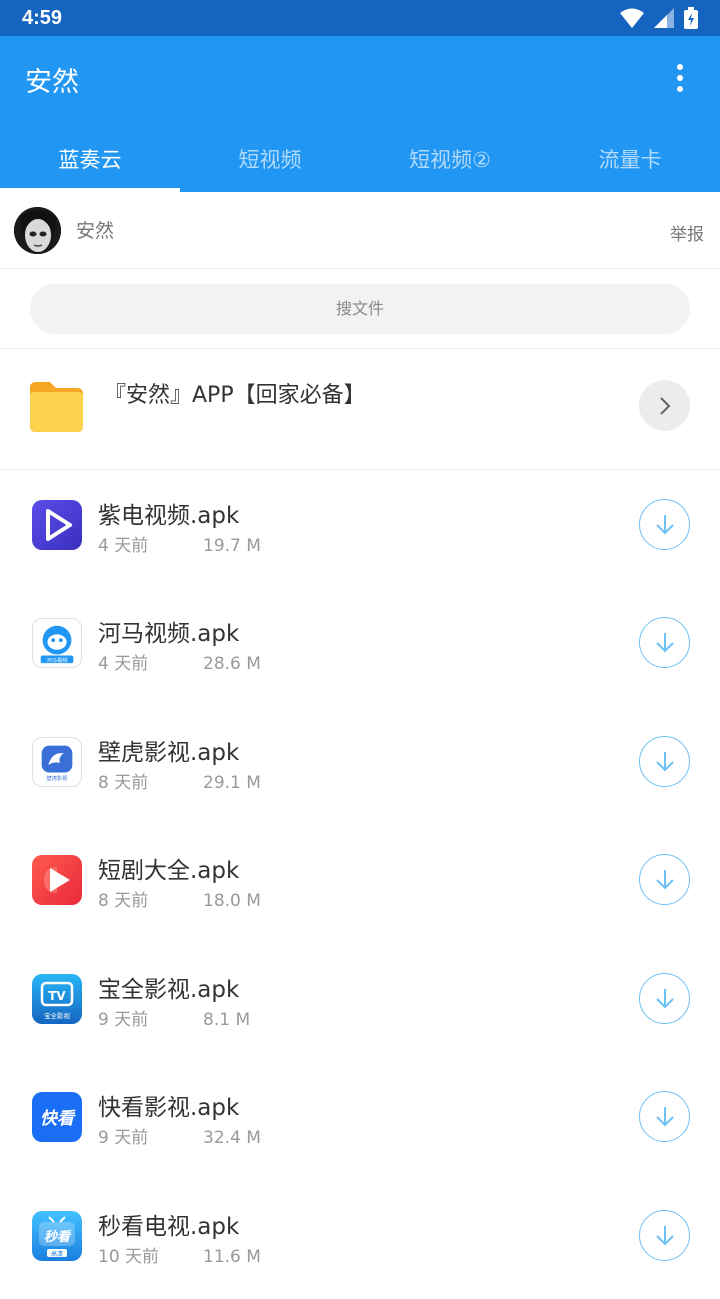  I want to click on tab-bar: 蓝奏云 短视频 短视频② 流量卡, so click(360, 162).